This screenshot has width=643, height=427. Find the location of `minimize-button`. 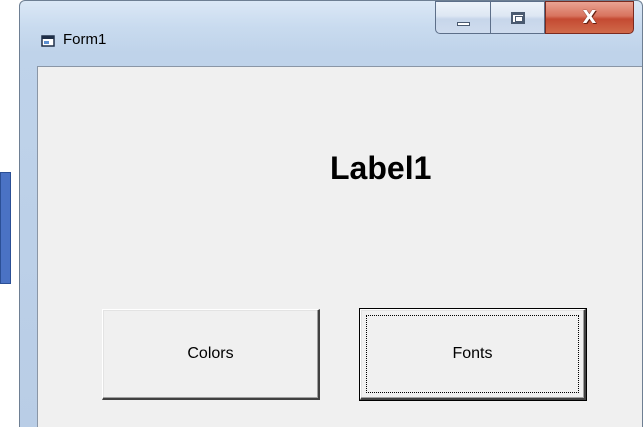

minimize-button is located at coordinates (462, 17).